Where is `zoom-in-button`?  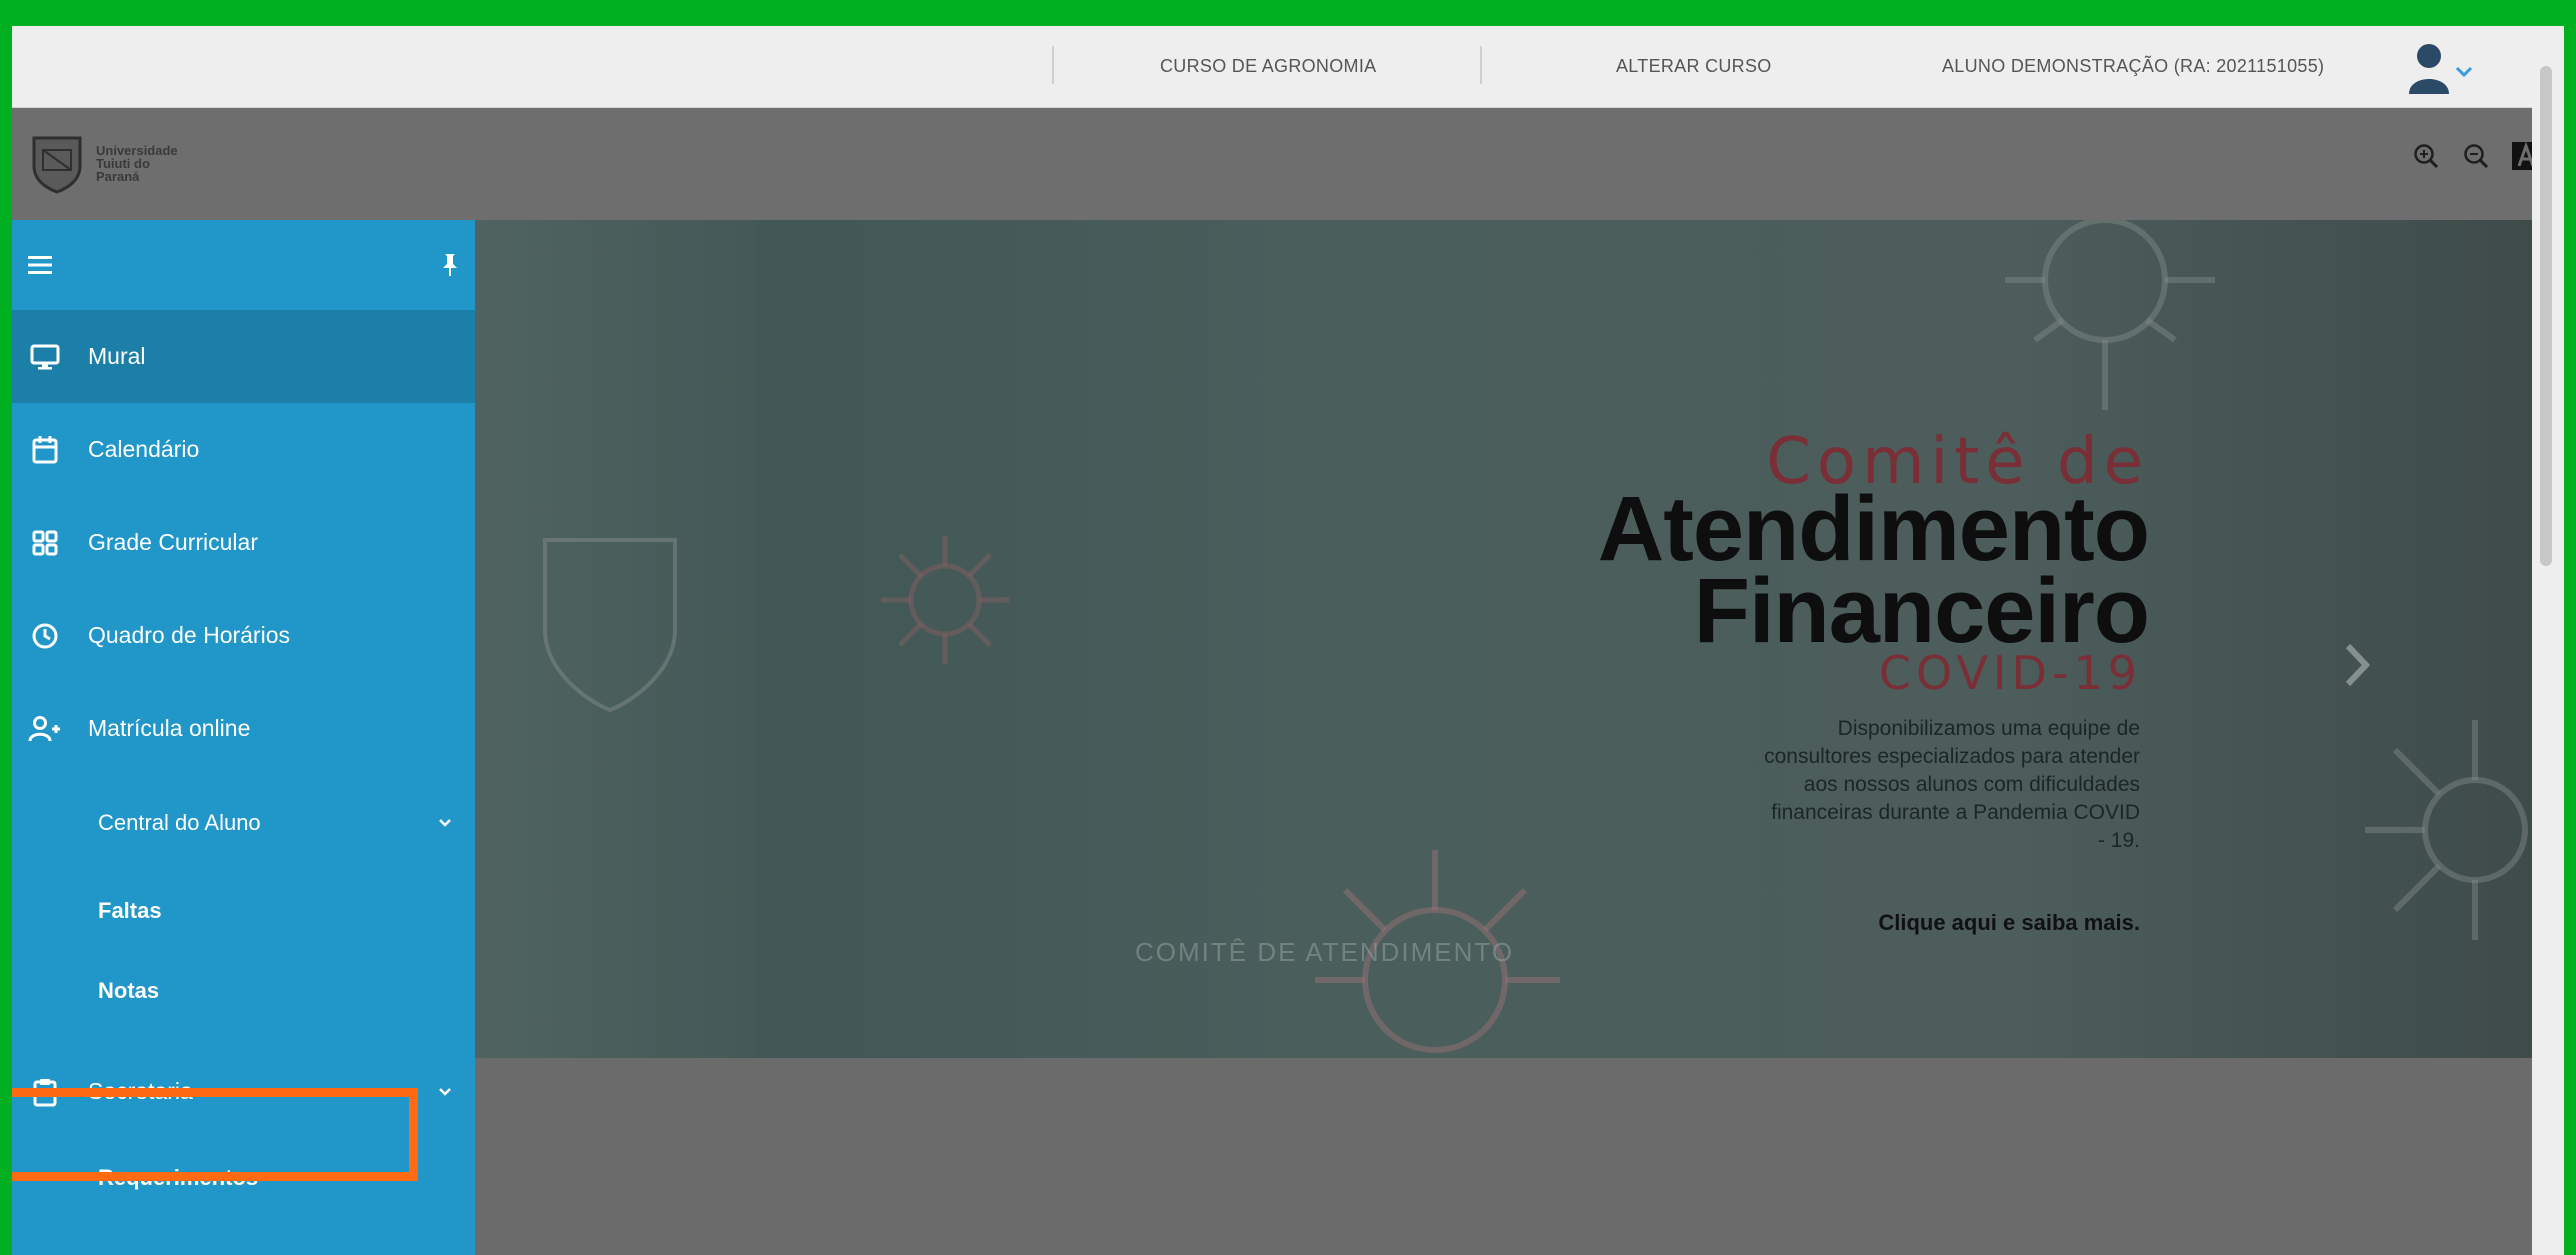 zoom-in-button is located at coordinates (2426, 156).